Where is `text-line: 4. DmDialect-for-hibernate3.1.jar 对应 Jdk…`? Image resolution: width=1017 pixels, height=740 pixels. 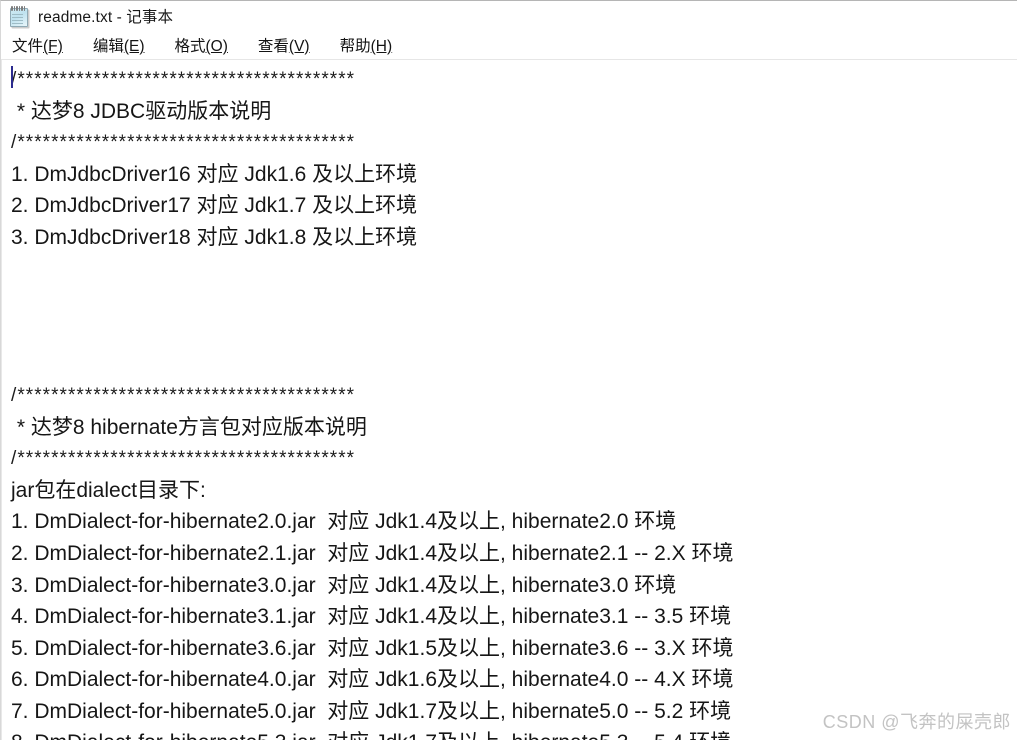
text-line: 4. DmDialect-for-hibernate3.1.jar 对应 Jdk… is located at coordinates (371, 617).